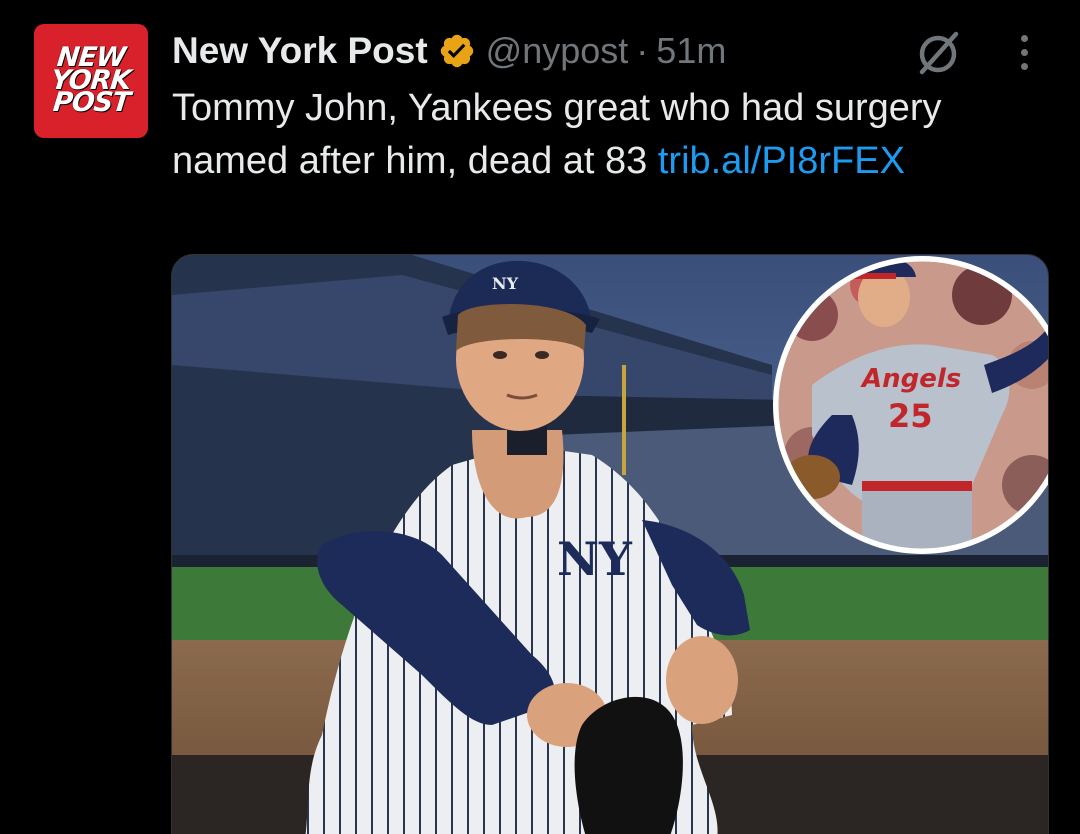  What do you see at coordinates (595, 559) in the screenshot?
I see `jersey-logo: NY` at bounding box center [595, 559].